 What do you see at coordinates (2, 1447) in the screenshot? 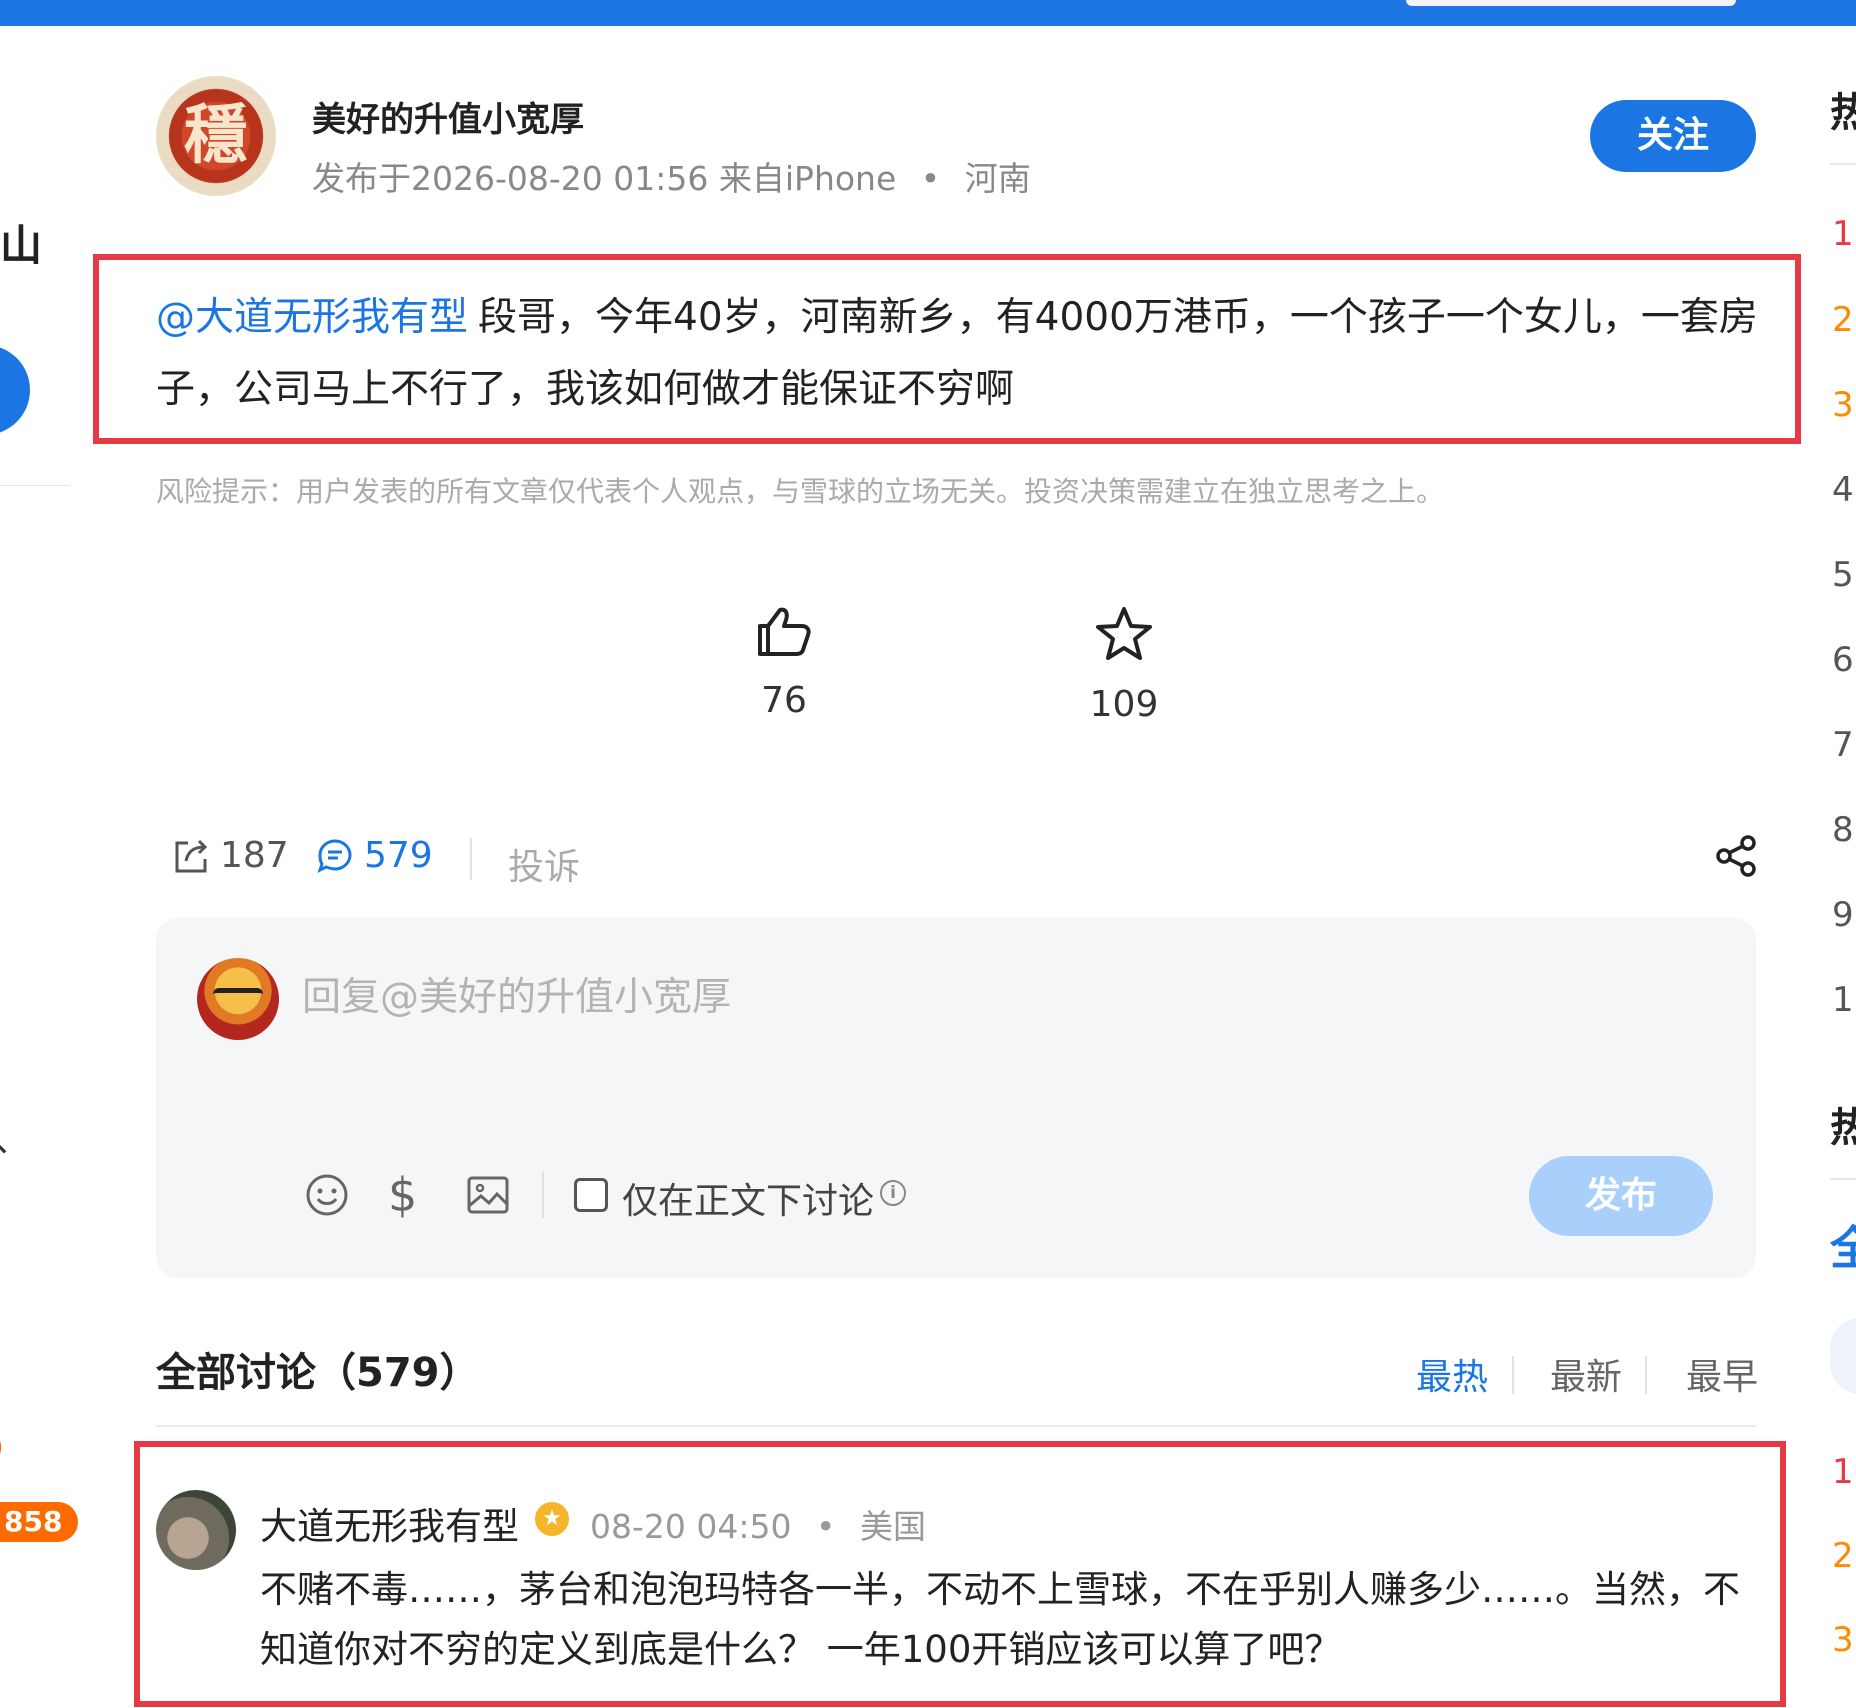
I see `left-rail-fragment: )` at bounding box center [2, 1447].